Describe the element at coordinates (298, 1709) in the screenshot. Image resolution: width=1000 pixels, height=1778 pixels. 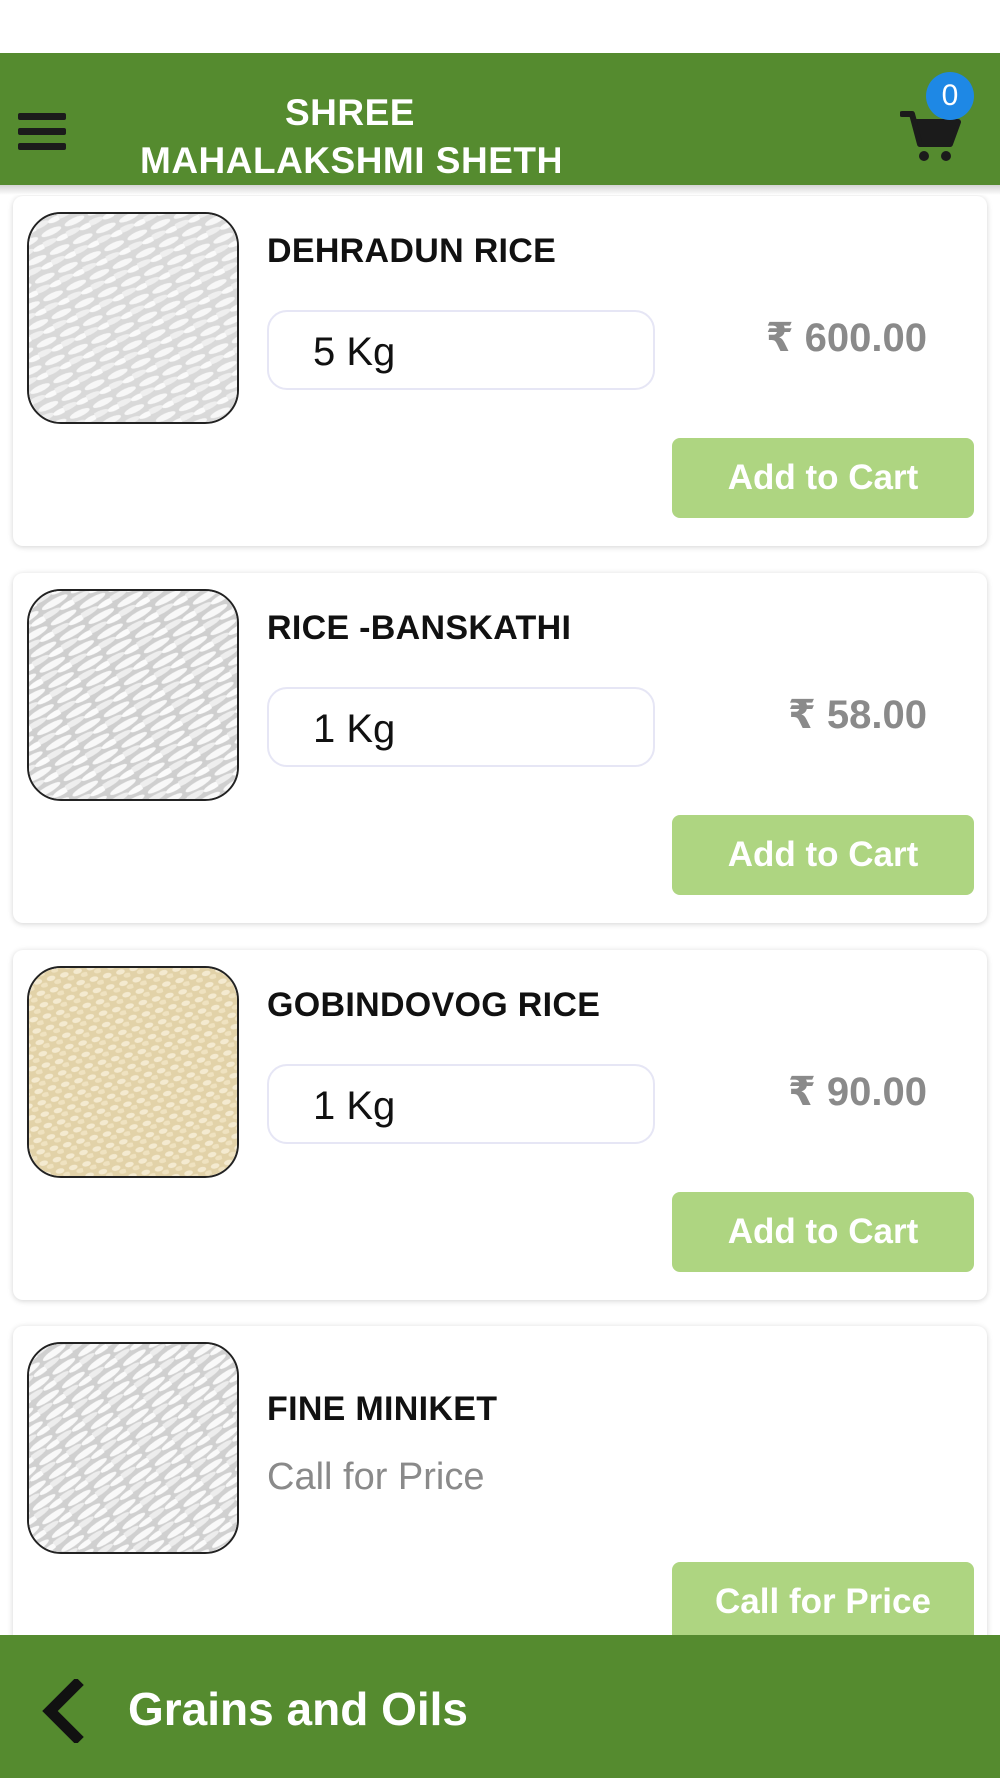
I see `category-title: Grains and Oils` at that location.